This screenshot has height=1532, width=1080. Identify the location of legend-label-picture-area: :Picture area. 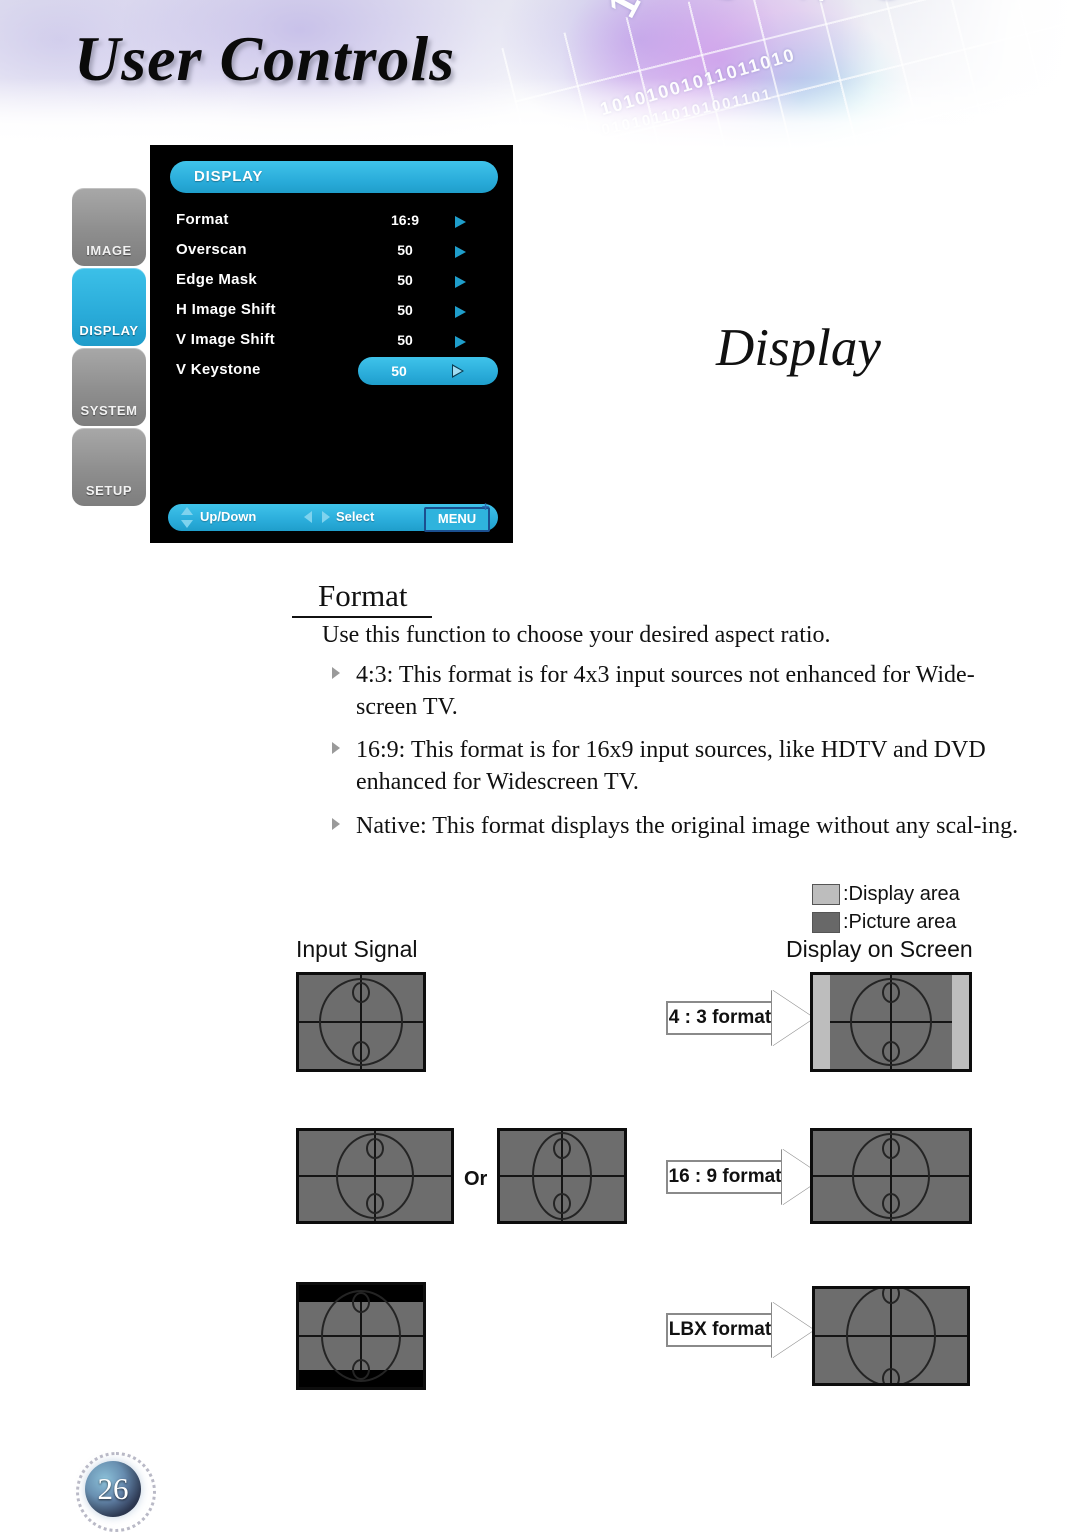
(900, 921).